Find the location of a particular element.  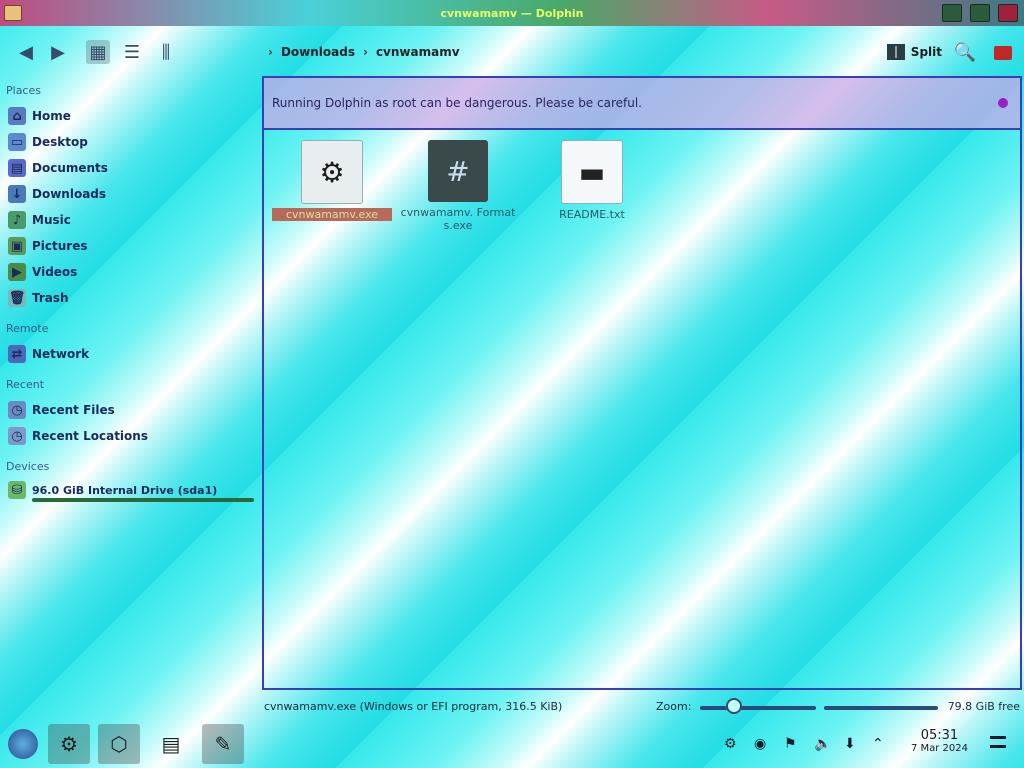

file-item-installer: ⚙ cvnwamamv.exe is located at coordinates (332, 180).